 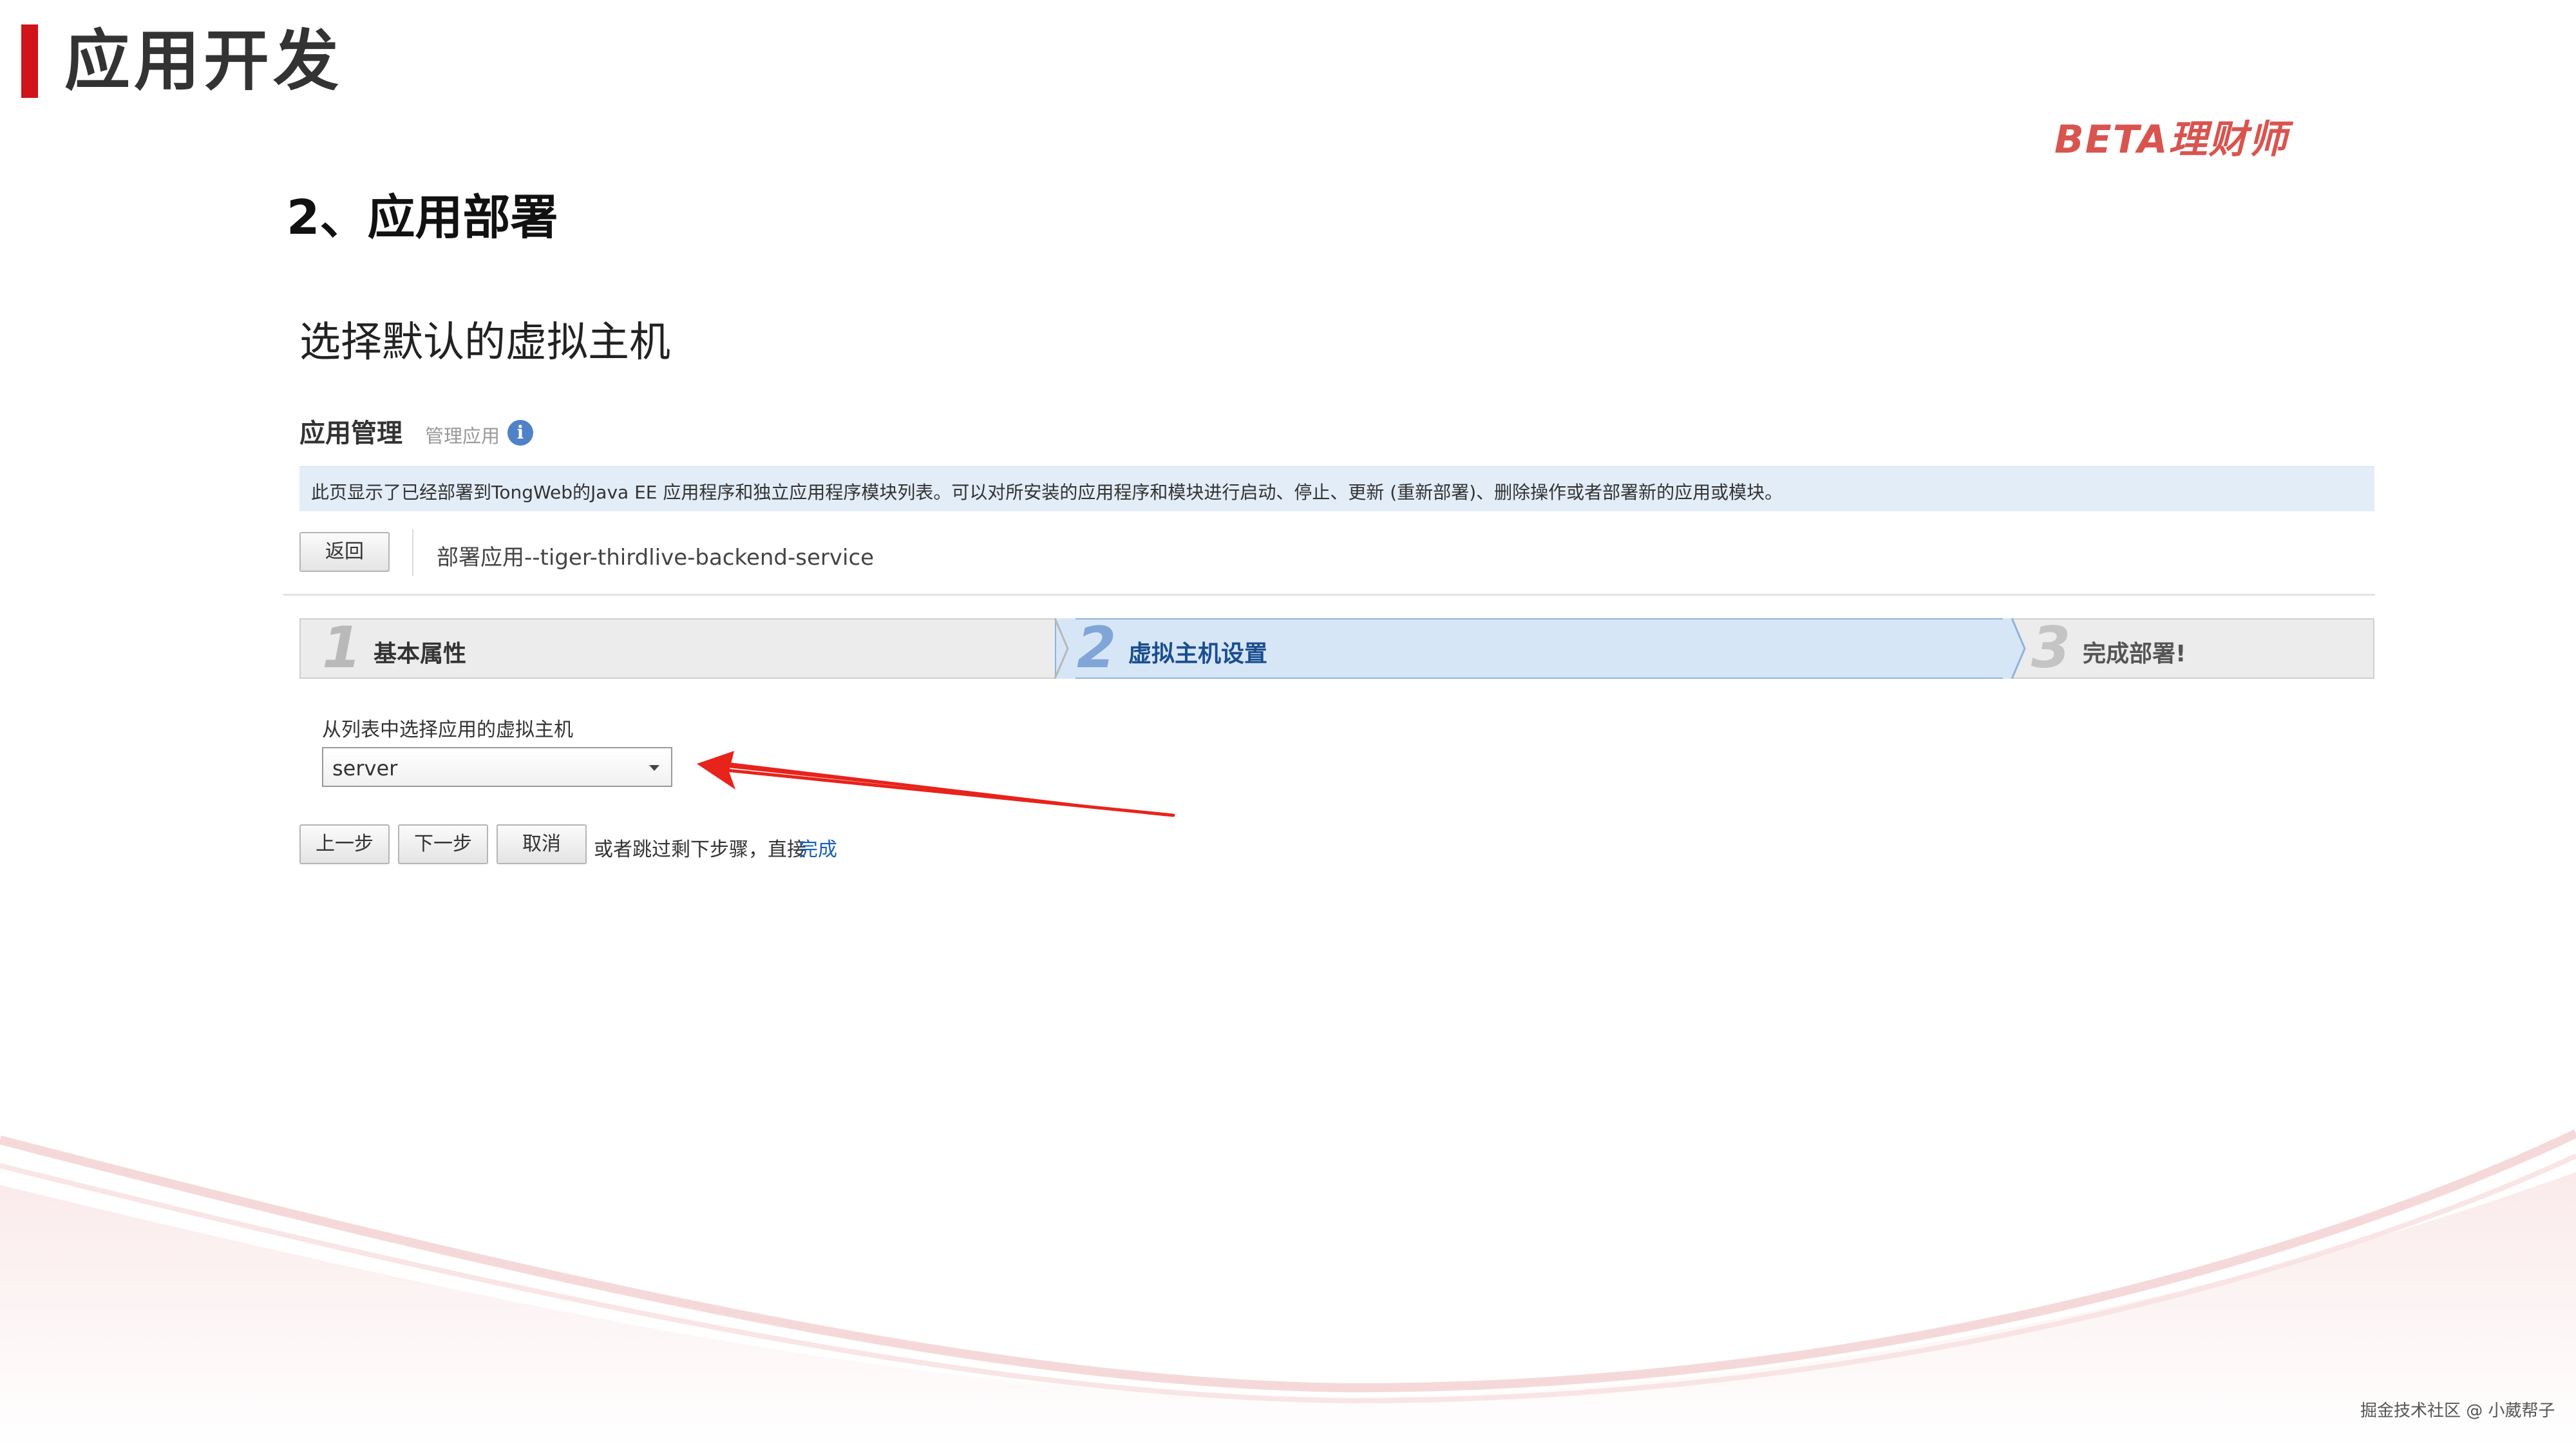 I want to click on back-button: 返回, so click(x=345, y=552).